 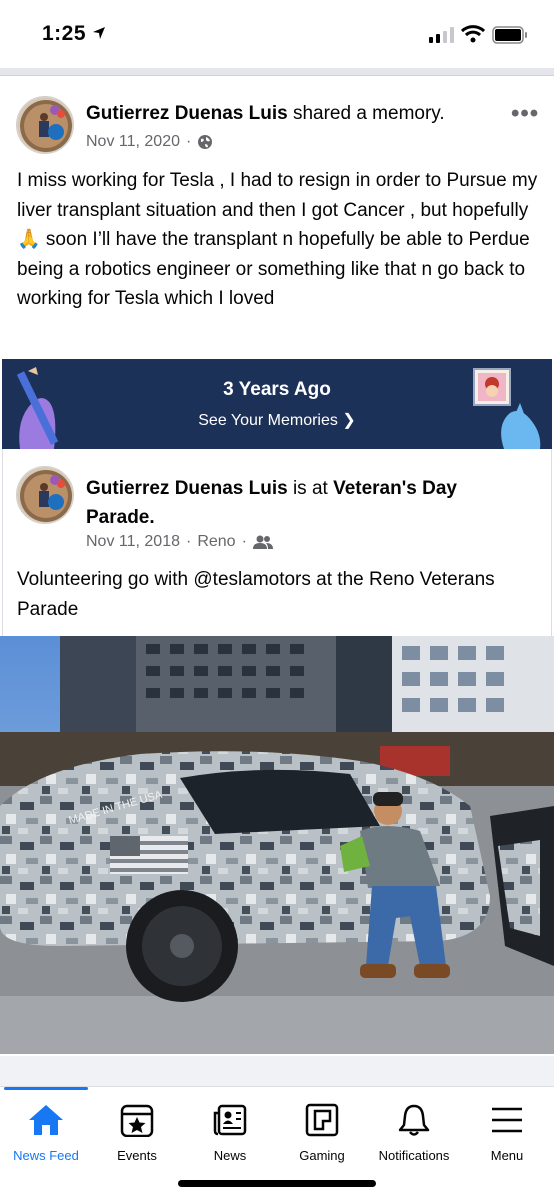 I want to click on gaming-icon, so click(x=322, y=1120).